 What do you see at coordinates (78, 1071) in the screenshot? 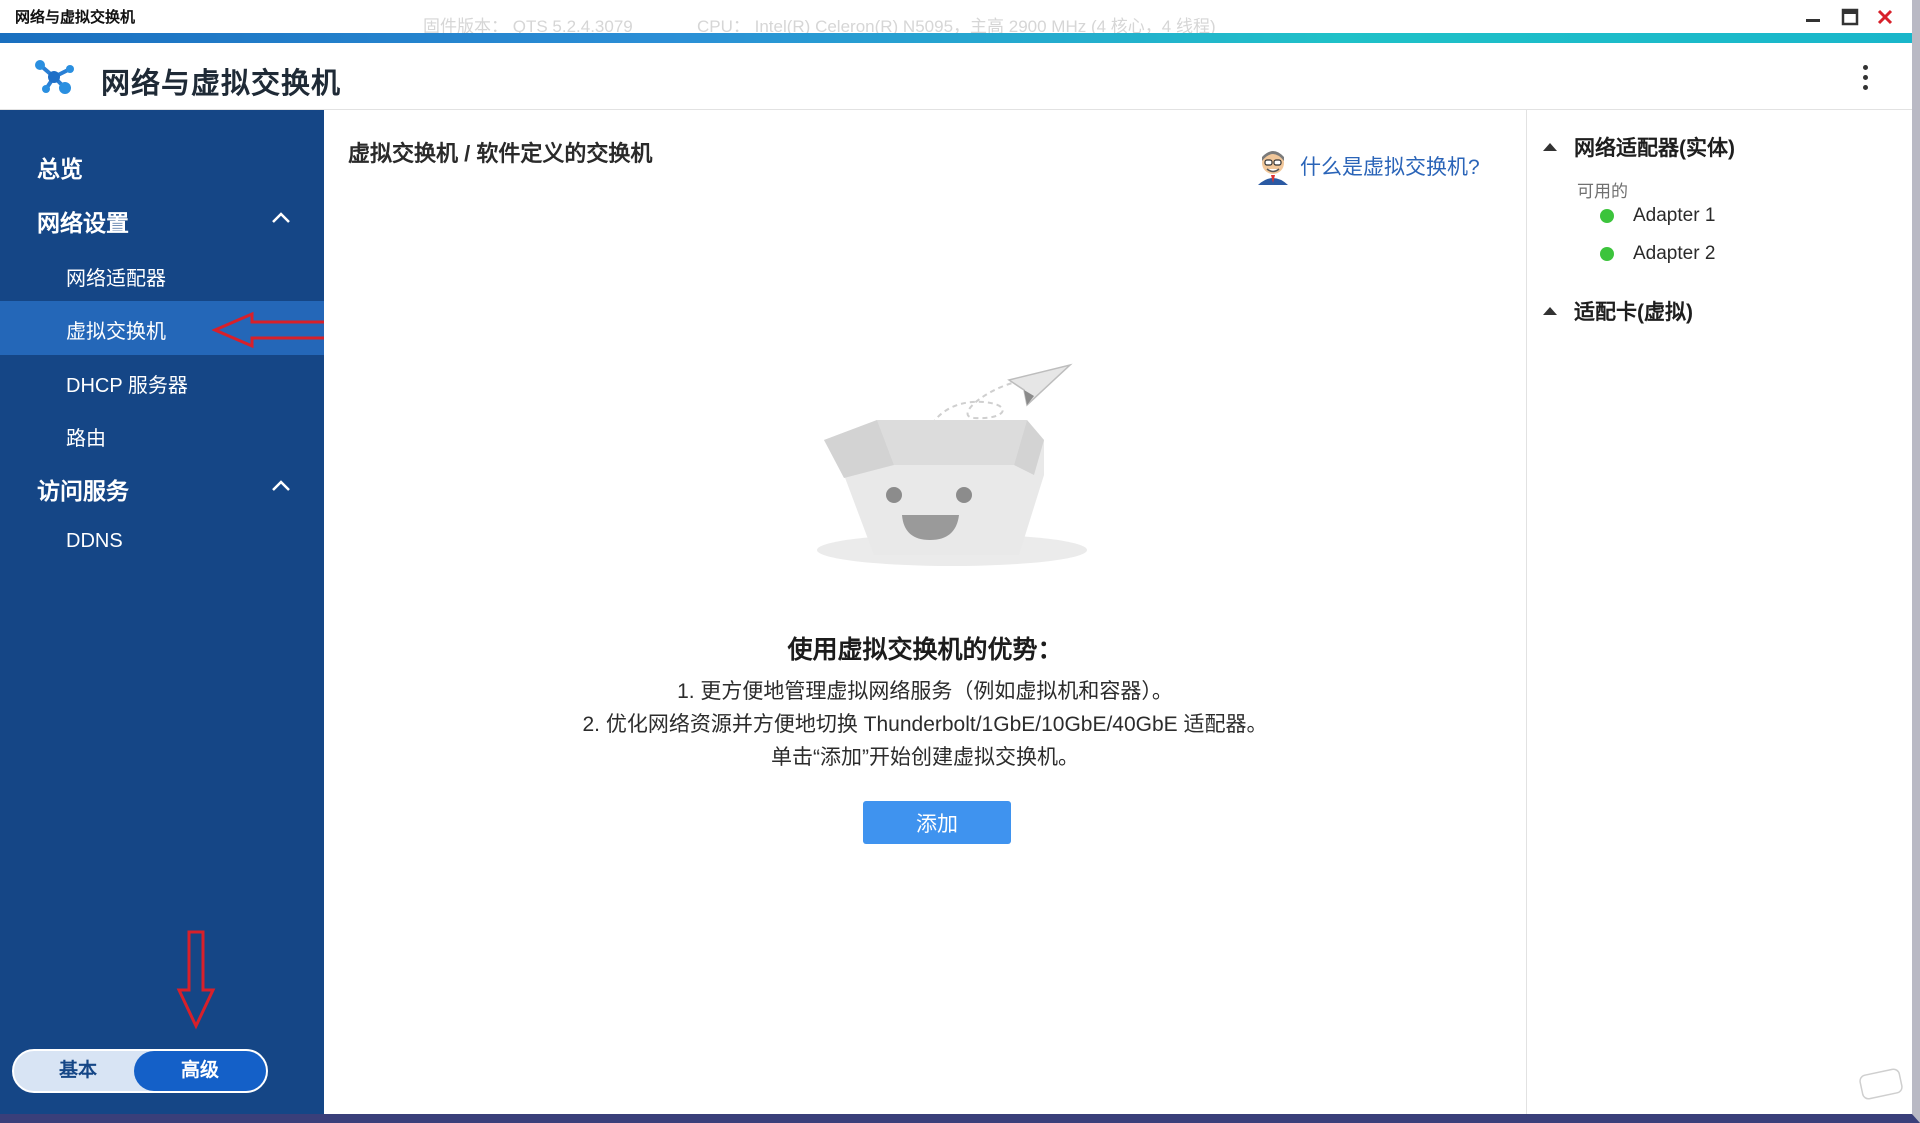
I see `mode-basic-option: 基本` at bounding box center [78, 1071].